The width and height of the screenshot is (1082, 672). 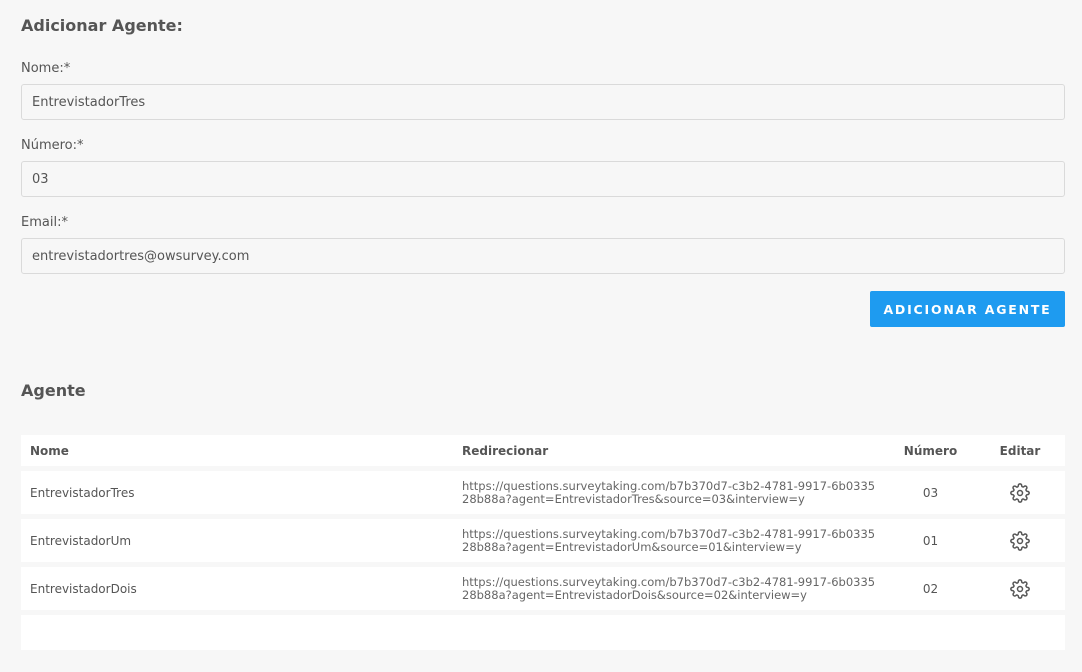 I want to click on agent-number: 03, so click(x=930, y=492).